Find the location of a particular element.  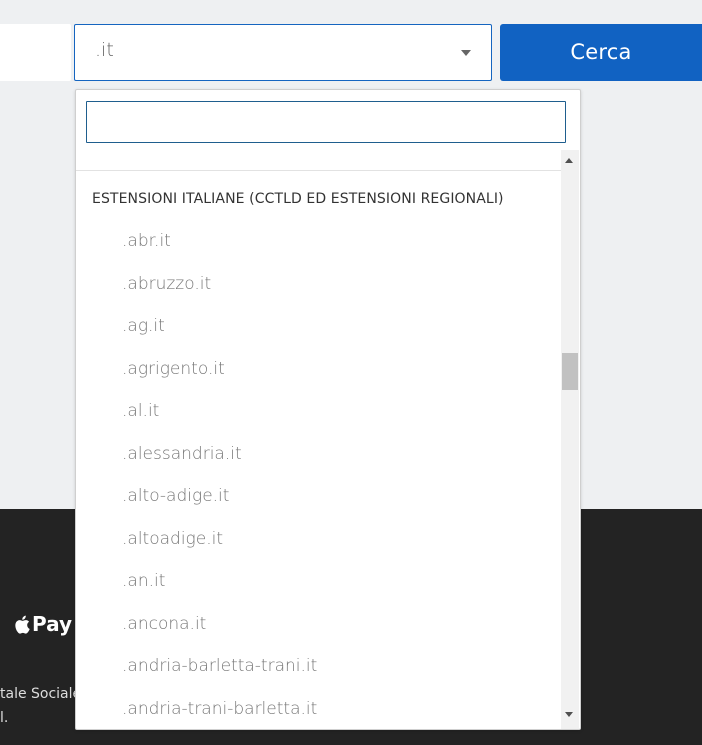

dropdown-search-input is located at coordinates (326, 122).